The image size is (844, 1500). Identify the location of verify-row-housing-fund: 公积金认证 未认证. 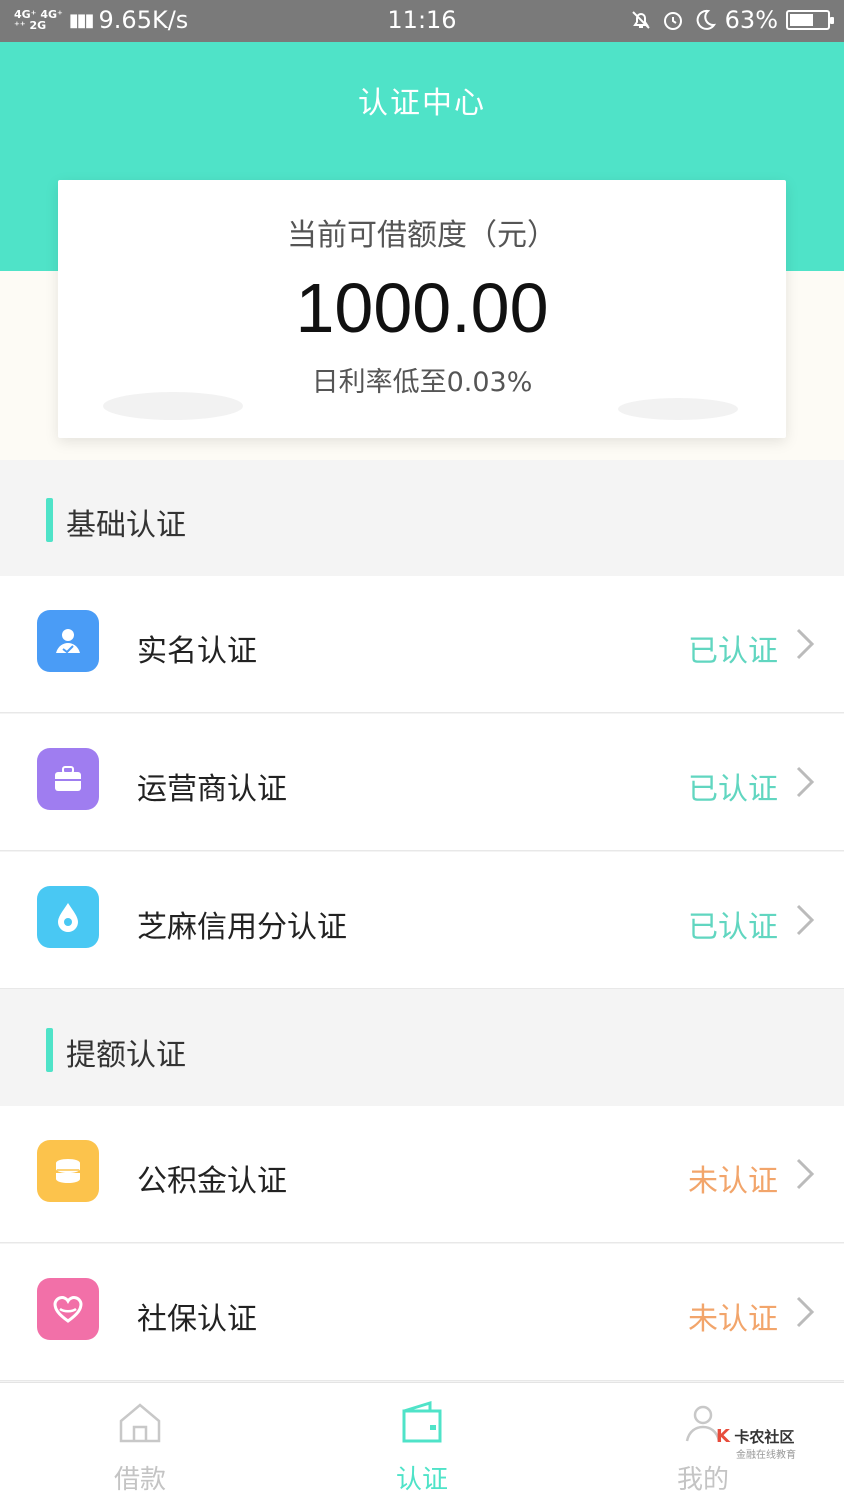
(422, 1174).